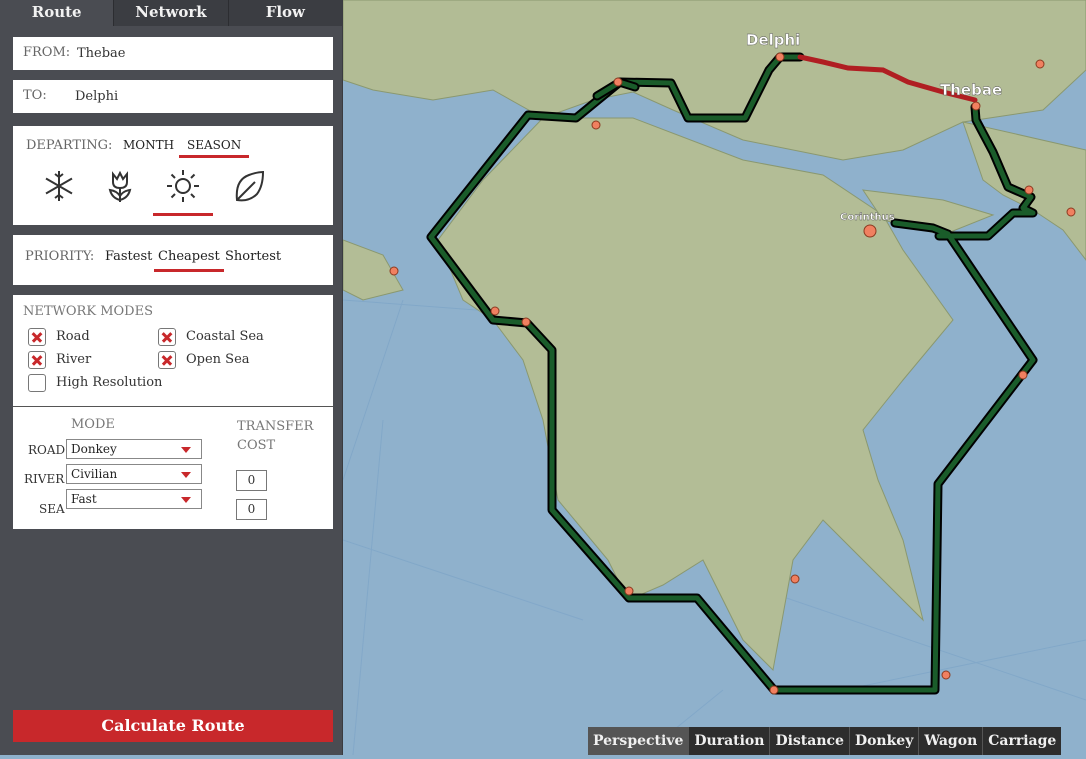 The height and width of the screenshot is (759, 1086). I want to click on road-mode-value: Donkey, so click(94, 449).